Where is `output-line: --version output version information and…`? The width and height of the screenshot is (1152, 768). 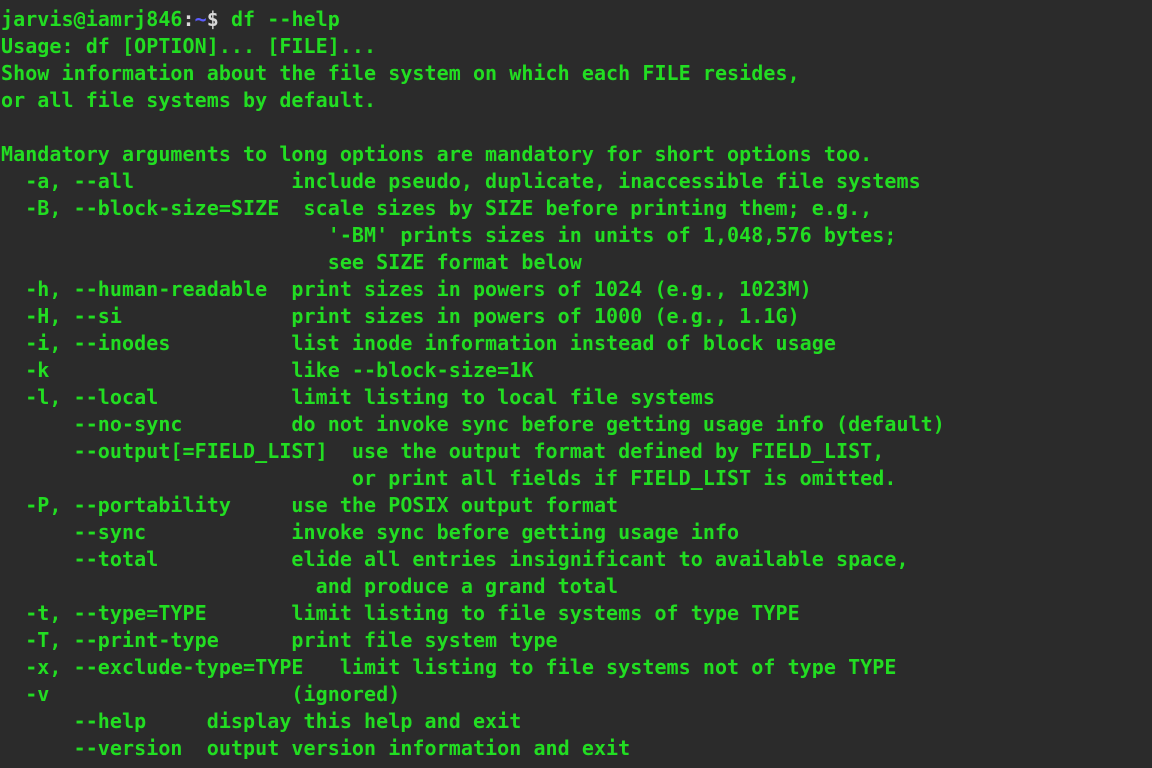 output-line: --version output version information and… is located at coordinates (316, 748).